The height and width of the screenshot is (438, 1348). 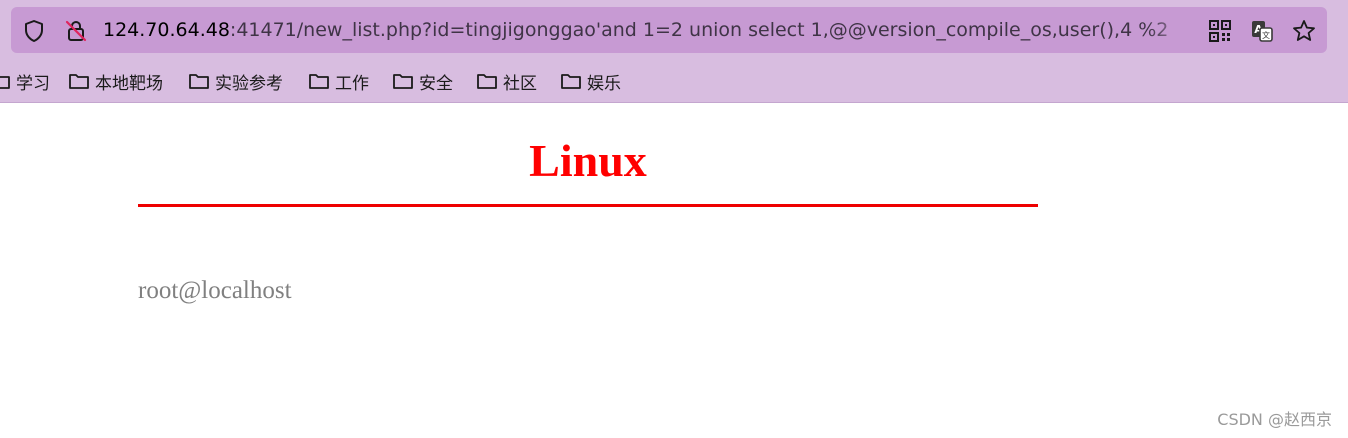 What do you see at coordinates (1304, 31) in the screenshot?
I see `star-icon` at bounding box center [1304, 31].